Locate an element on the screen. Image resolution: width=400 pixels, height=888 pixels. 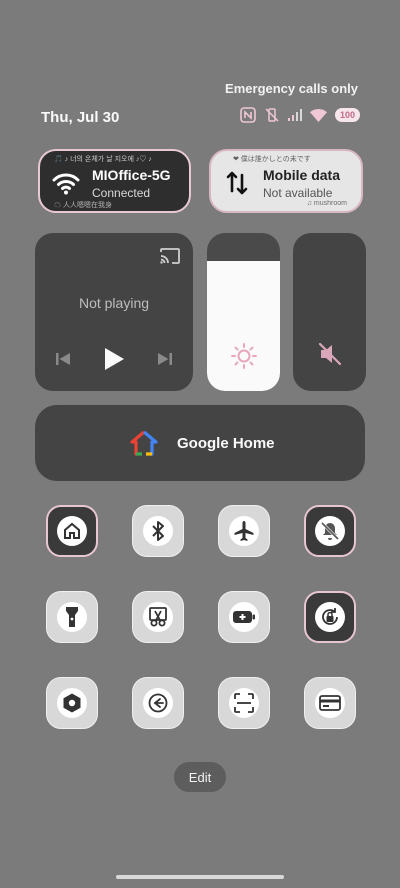
flashlight-icon is located at coordinates (72, 617).